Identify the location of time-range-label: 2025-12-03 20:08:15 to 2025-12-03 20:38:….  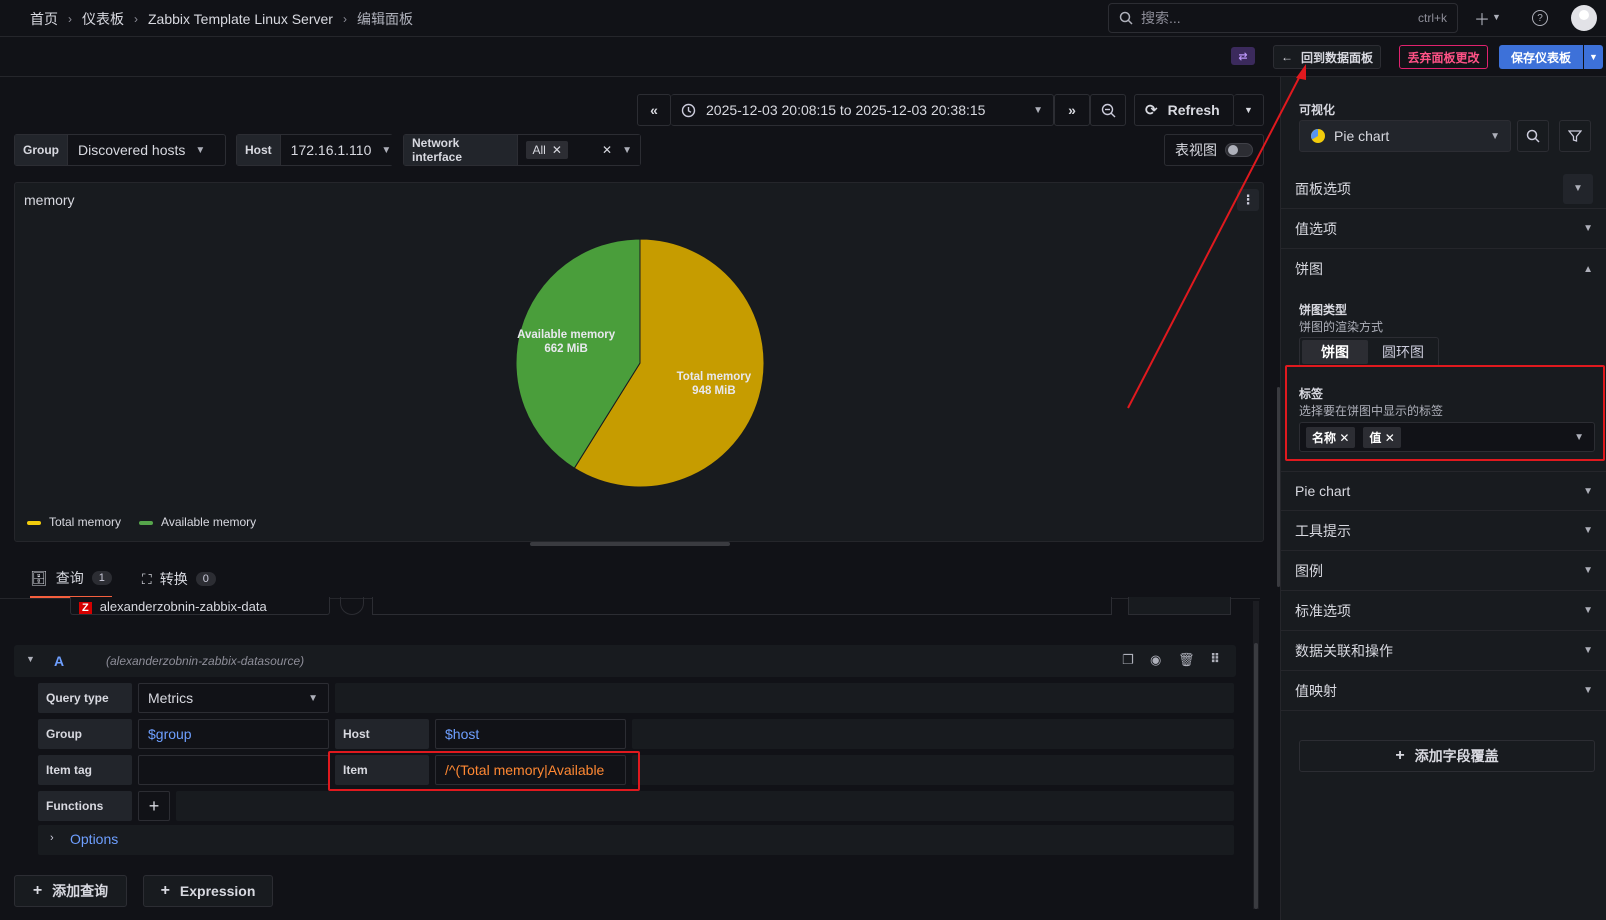
(846, 110).